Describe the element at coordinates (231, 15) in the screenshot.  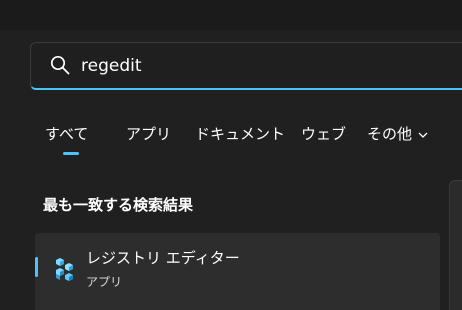
I see `top-band` at that location.